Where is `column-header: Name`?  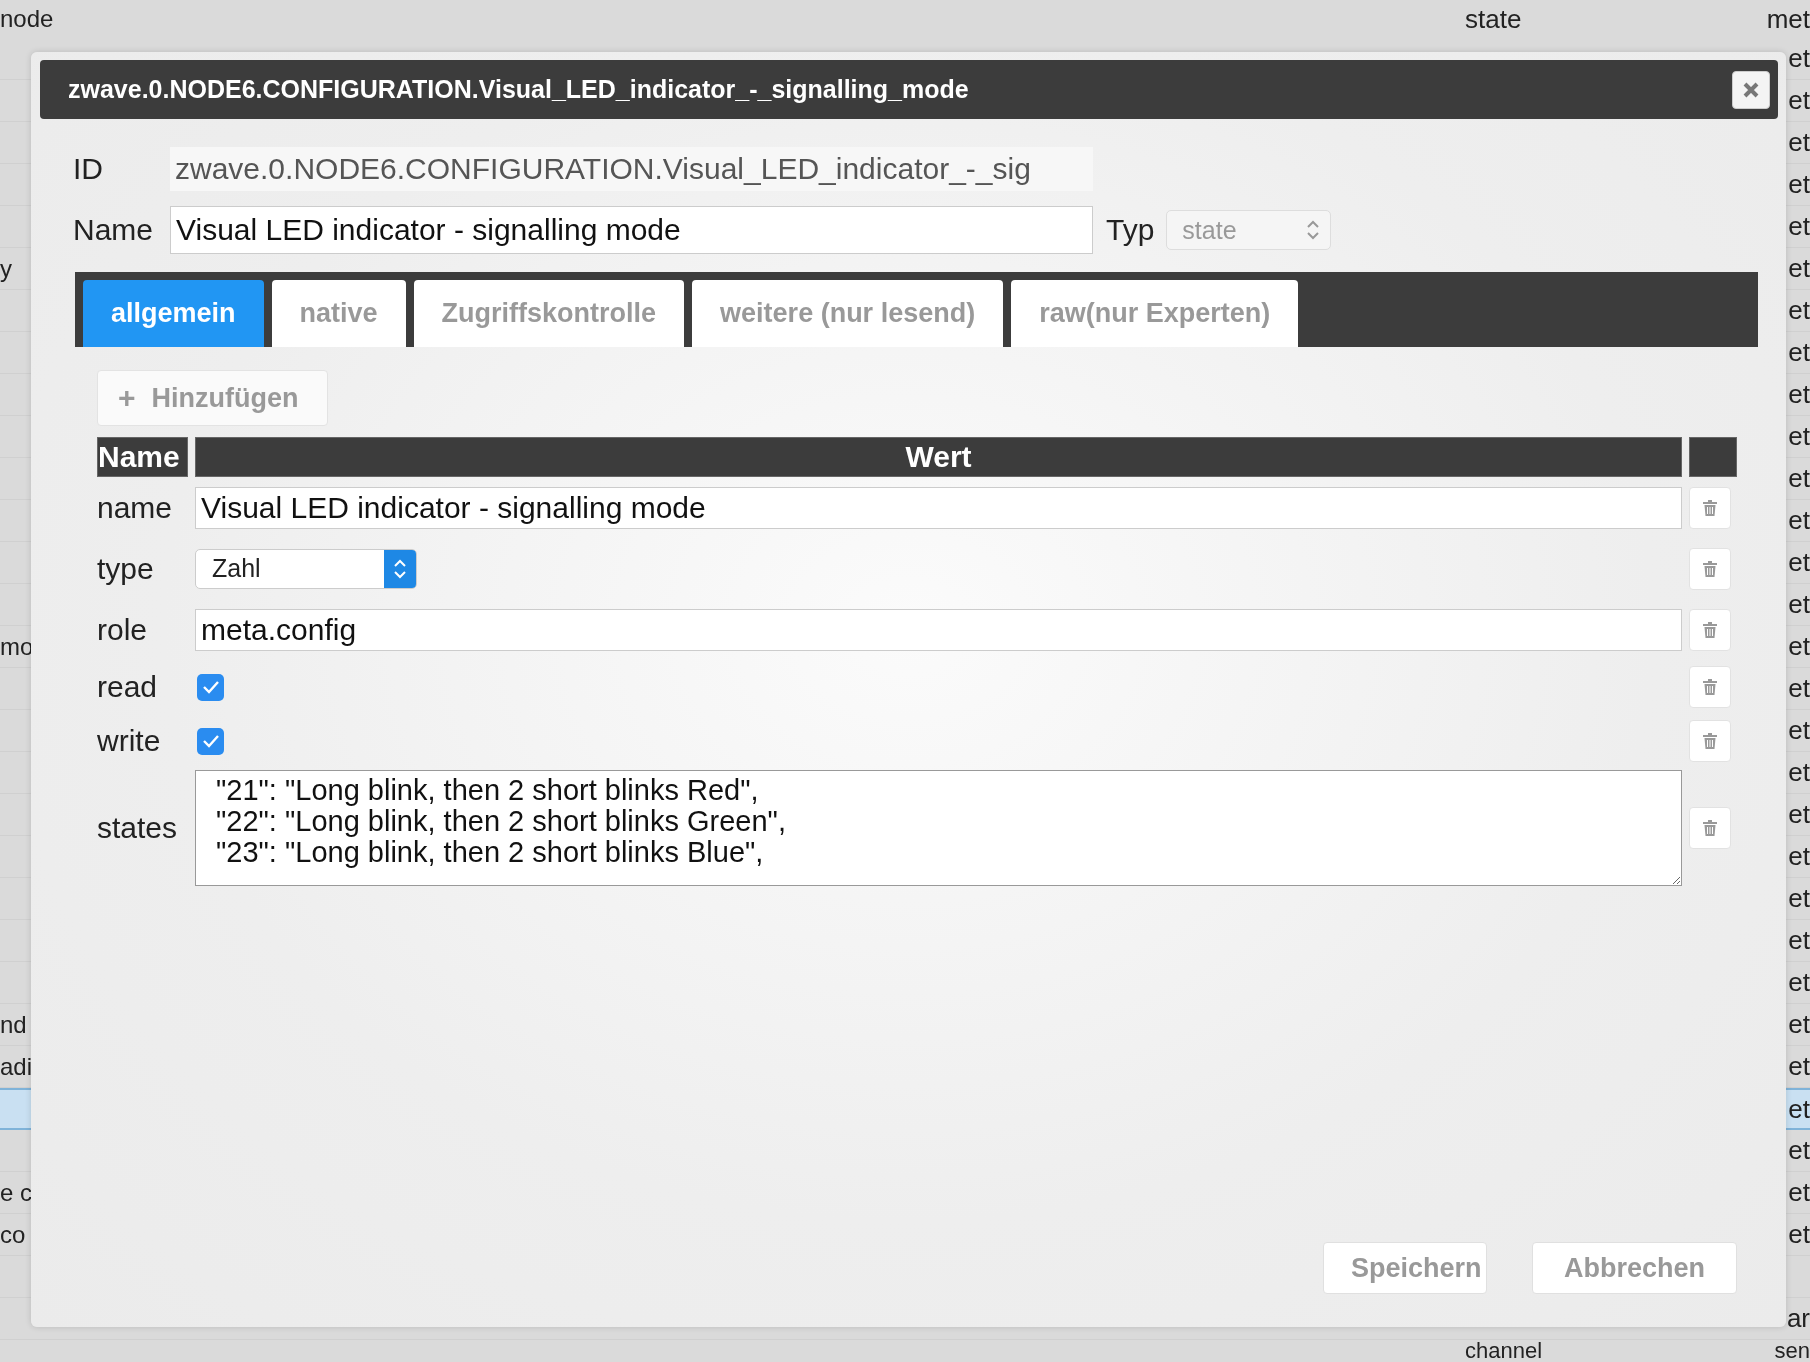 column-header: Name is located at coordinates (142, 457).